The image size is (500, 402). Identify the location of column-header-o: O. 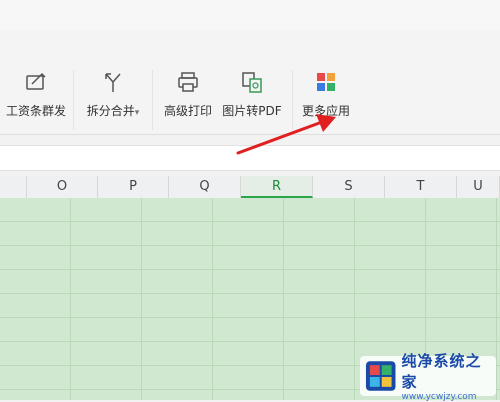
(62, 187).